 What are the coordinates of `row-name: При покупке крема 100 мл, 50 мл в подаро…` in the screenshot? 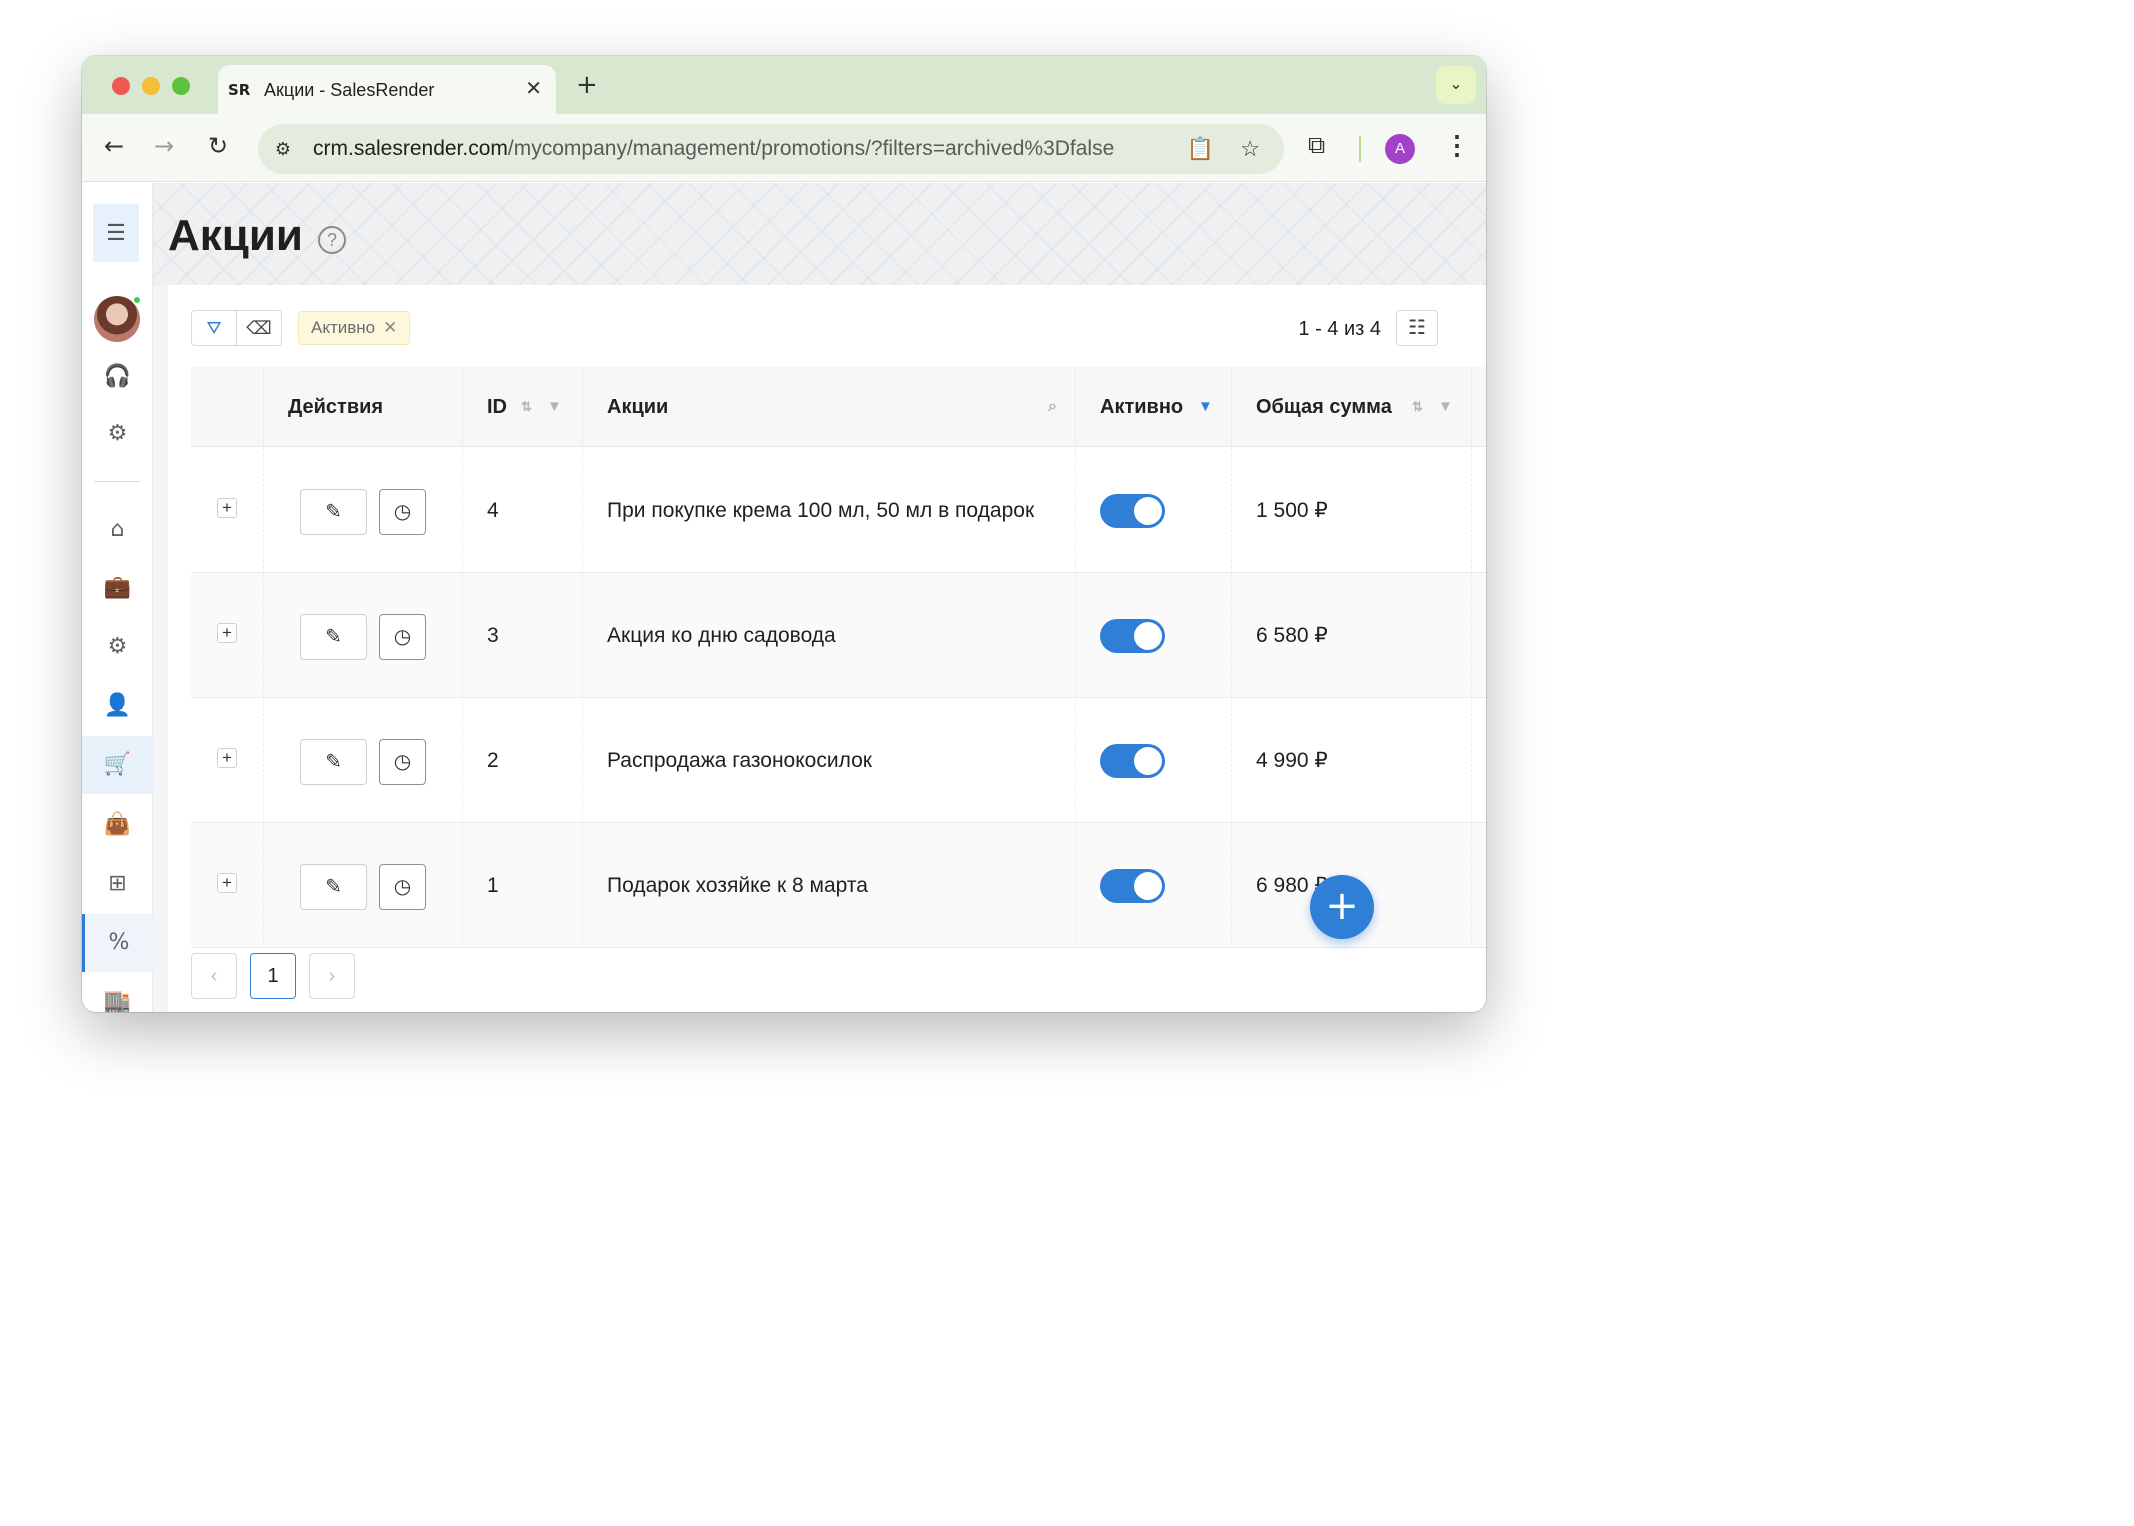 It's located at (820, 510).